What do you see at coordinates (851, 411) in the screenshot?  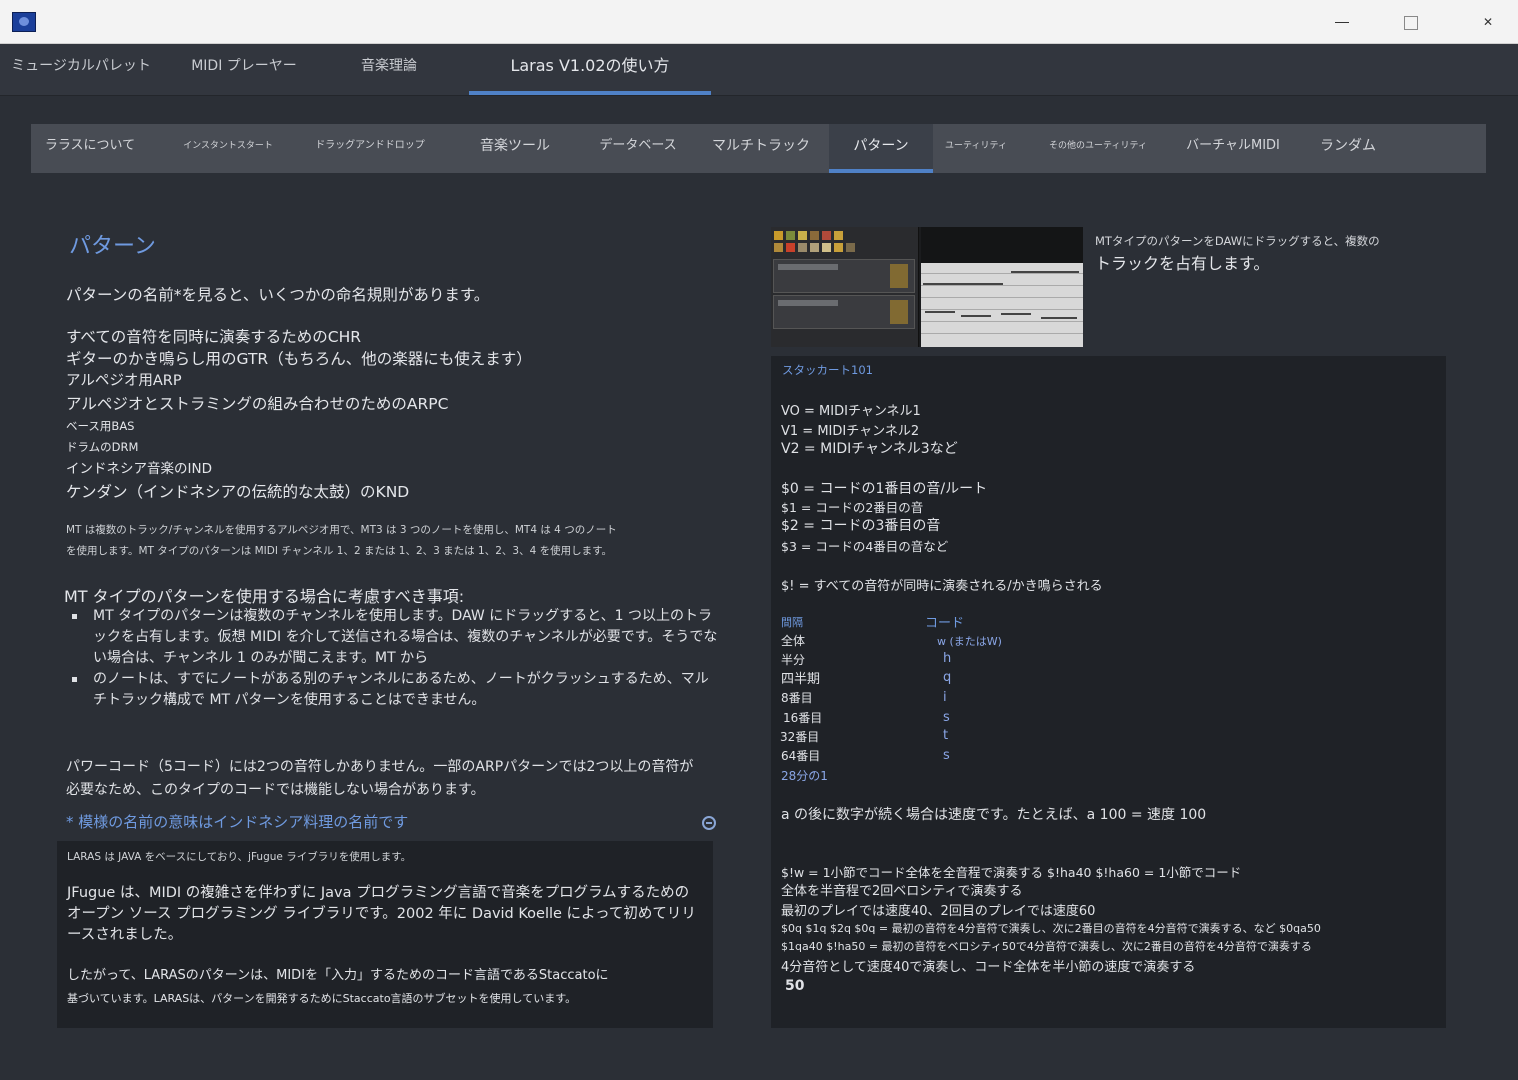 I see `voice-line: VO = MIDIチャンネル1` at bounding box center [851, 411].